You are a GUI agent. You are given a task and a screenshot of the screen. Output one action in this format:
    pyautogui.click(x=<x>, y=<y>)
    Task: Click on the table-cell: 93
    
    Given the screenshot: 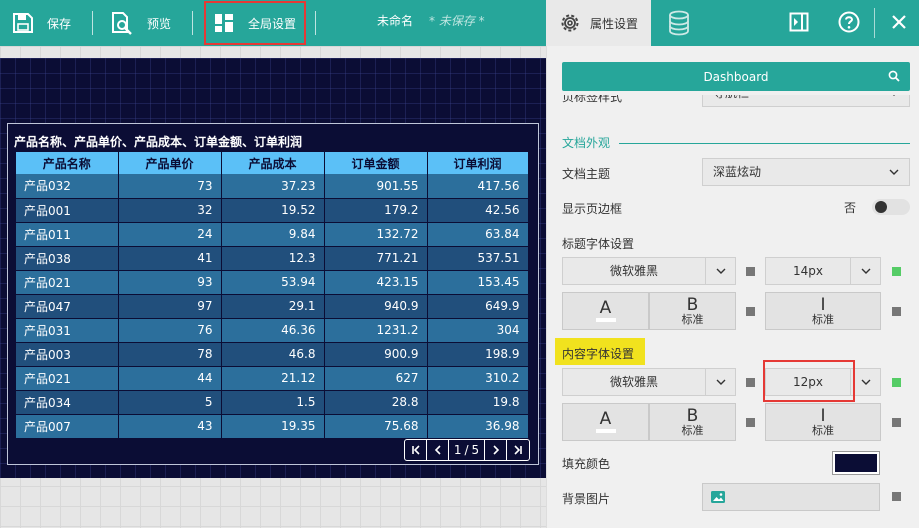 What is the action you would take?
    pyautogui.click(x=170, y=282)
    